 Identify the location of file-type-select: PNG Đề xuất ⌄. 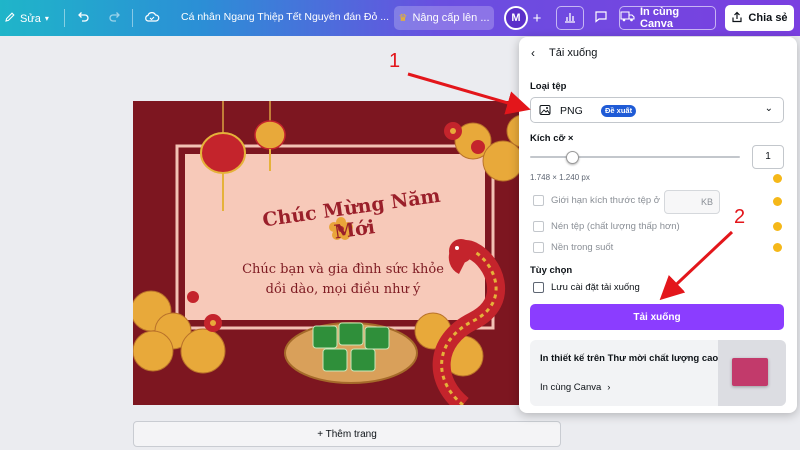
(657, 110).